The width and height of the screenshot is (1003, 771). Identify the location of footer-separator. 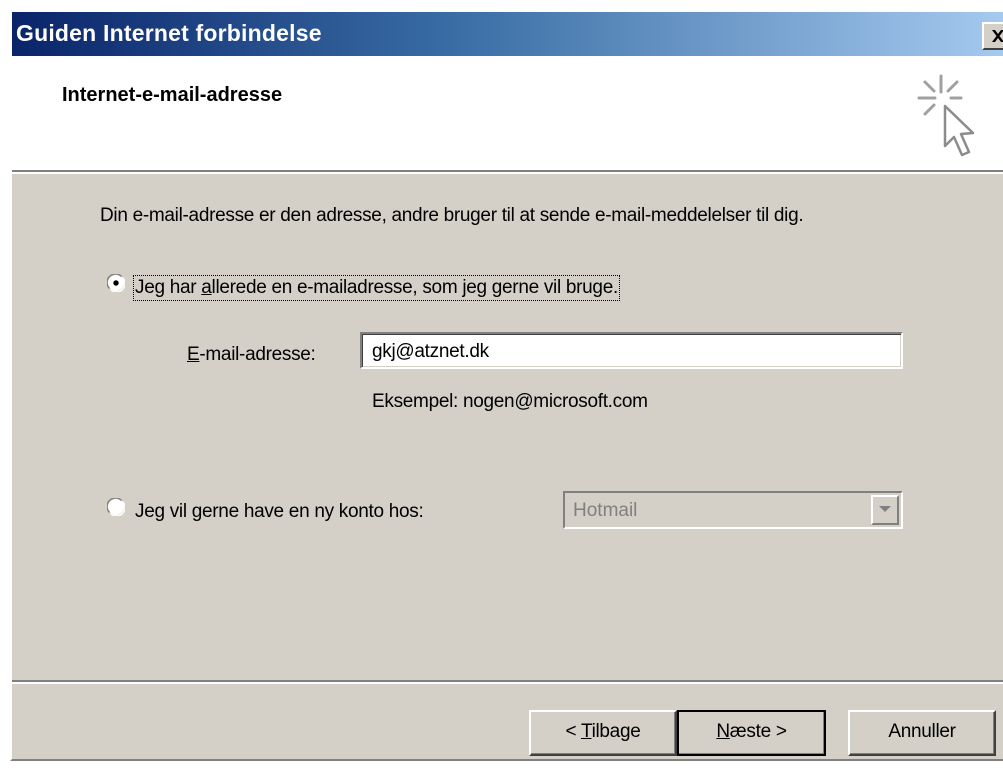
(507, 682).